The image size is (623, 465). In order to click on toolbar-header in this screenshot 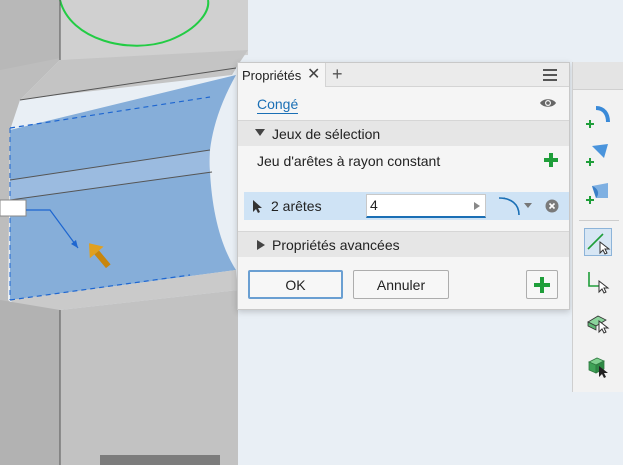, I will do `click(598, 76)`.